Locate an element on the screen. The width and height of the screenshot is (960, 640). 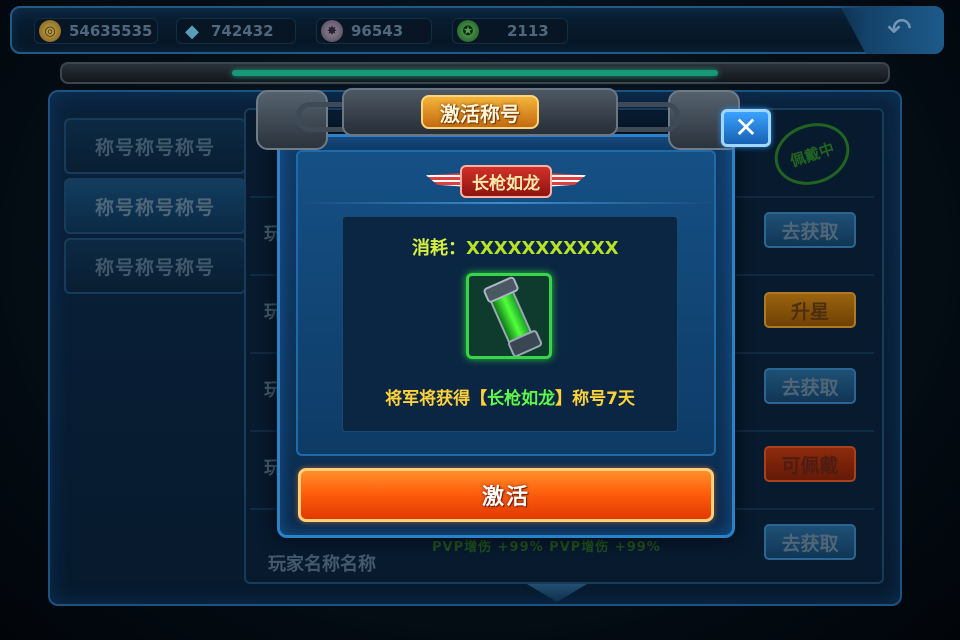
close-icon: ✕ is located at coordinates (746, 127).